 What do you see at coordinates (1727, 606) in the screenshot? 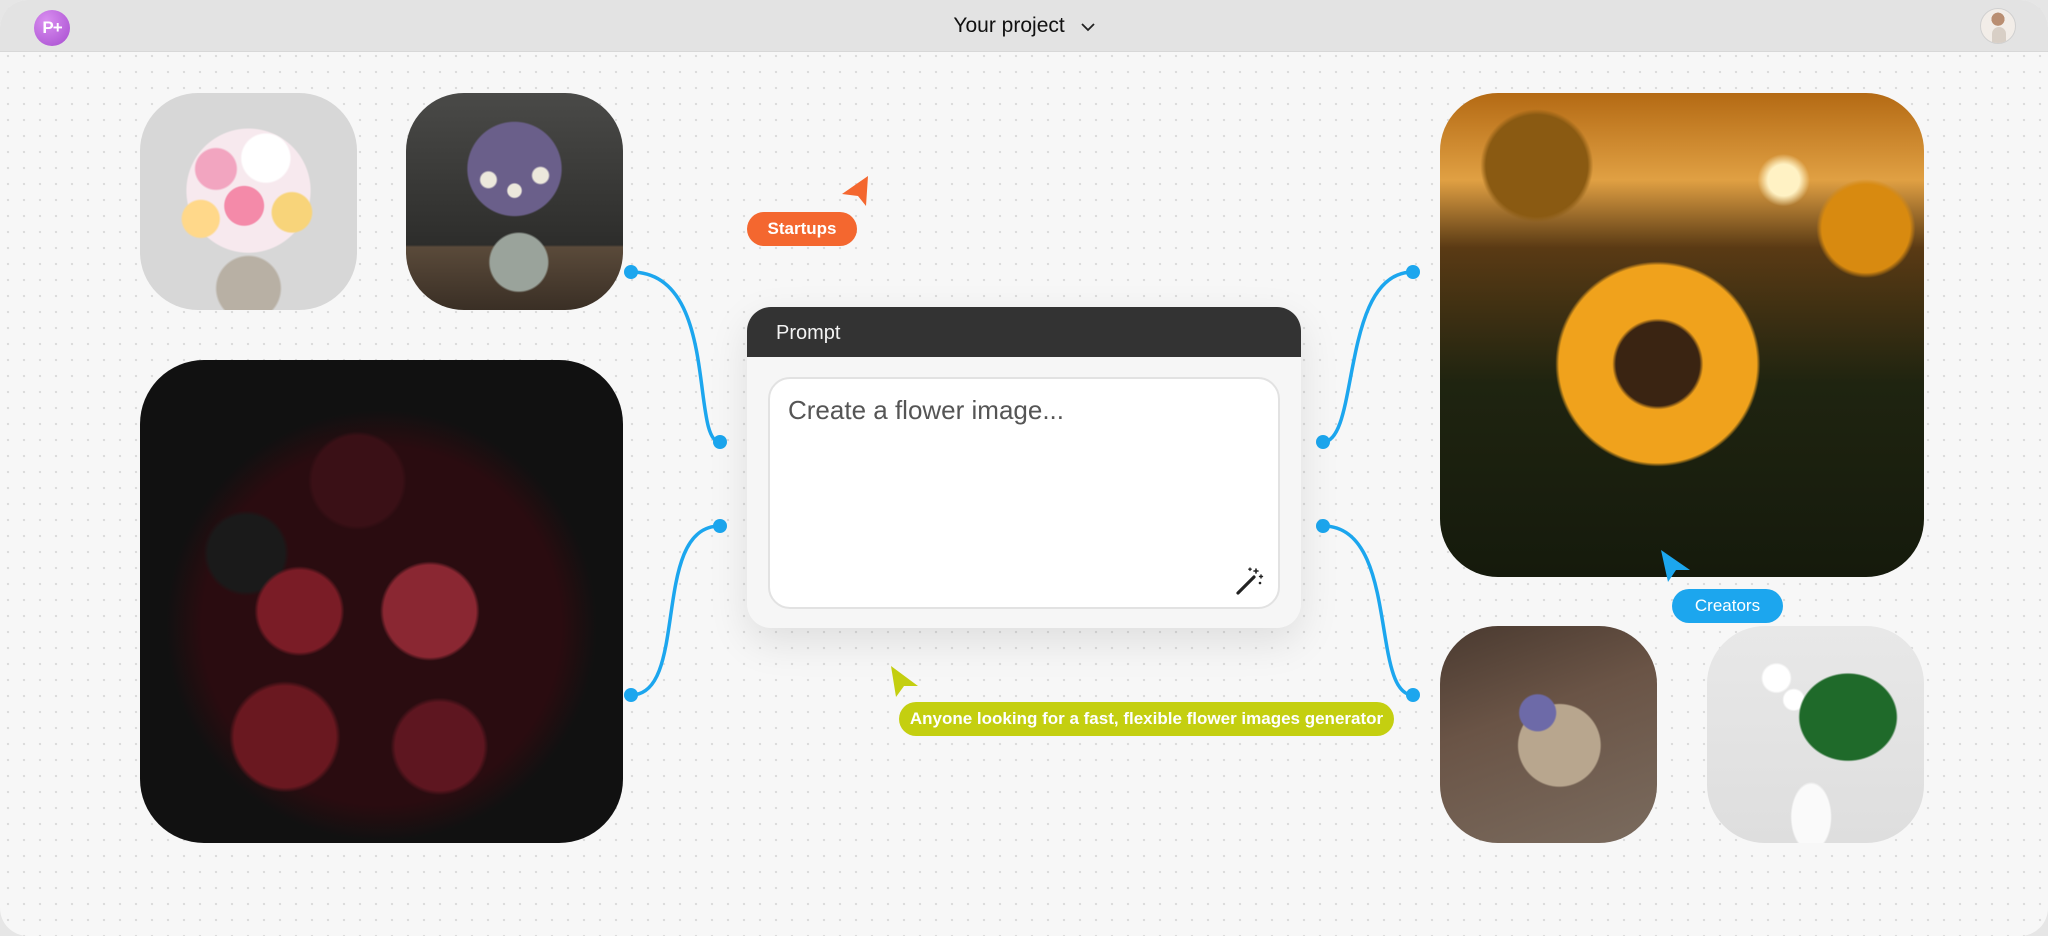
I see `persona-tag-creators: Creators` at bounding box center [1727, 606].